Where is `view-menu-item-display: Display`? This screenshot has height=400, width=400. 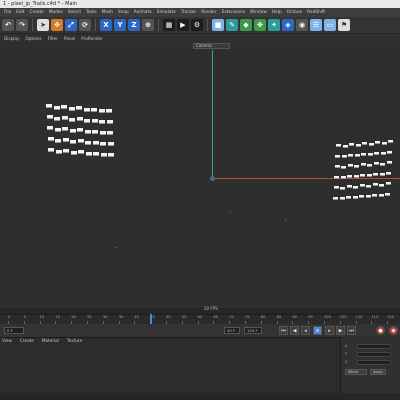 view-menu-item-display: Display is located at coordinates (11, 38).